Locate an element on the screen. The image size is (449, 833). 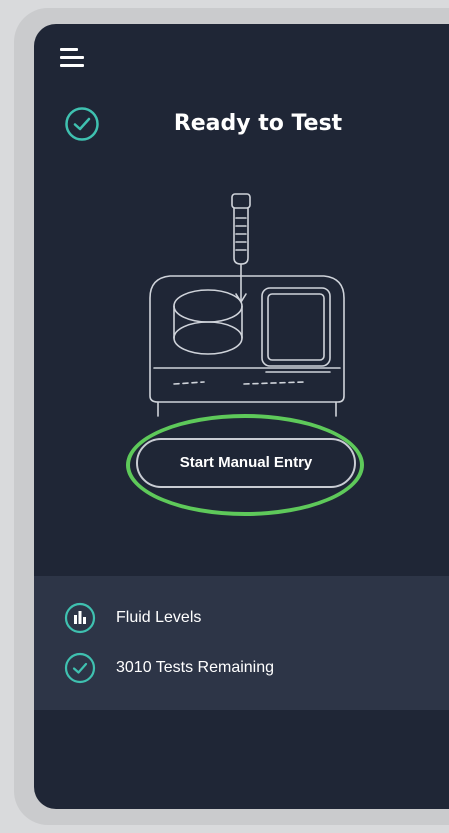
hamburger-menu-icon is located at coordinates (73, 57).